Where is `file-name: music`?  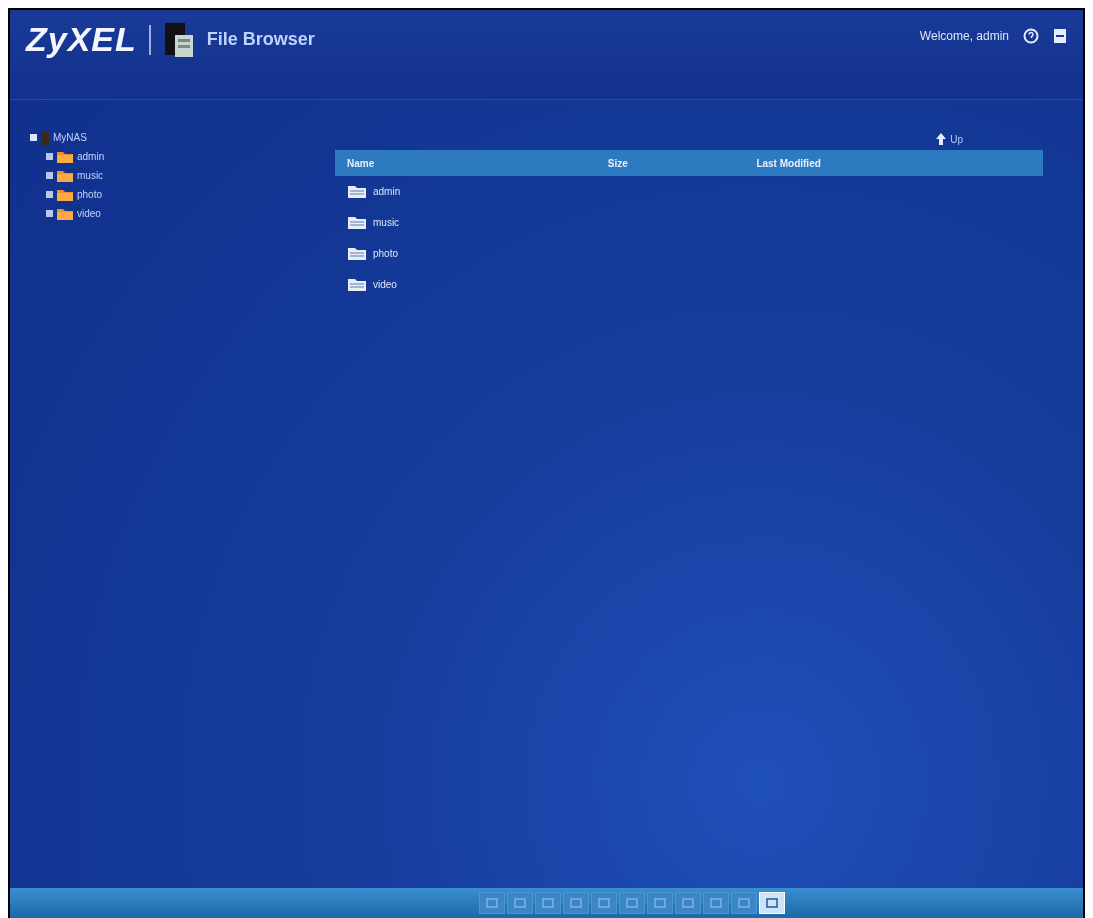
file-name: music is located at coordinates (386, 222).